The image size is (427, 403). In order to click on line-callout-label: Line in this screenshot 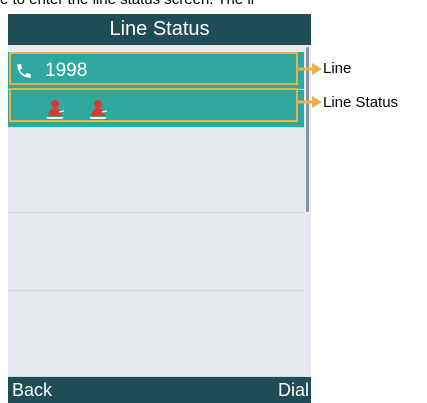, I will do `click(337, 68)`.